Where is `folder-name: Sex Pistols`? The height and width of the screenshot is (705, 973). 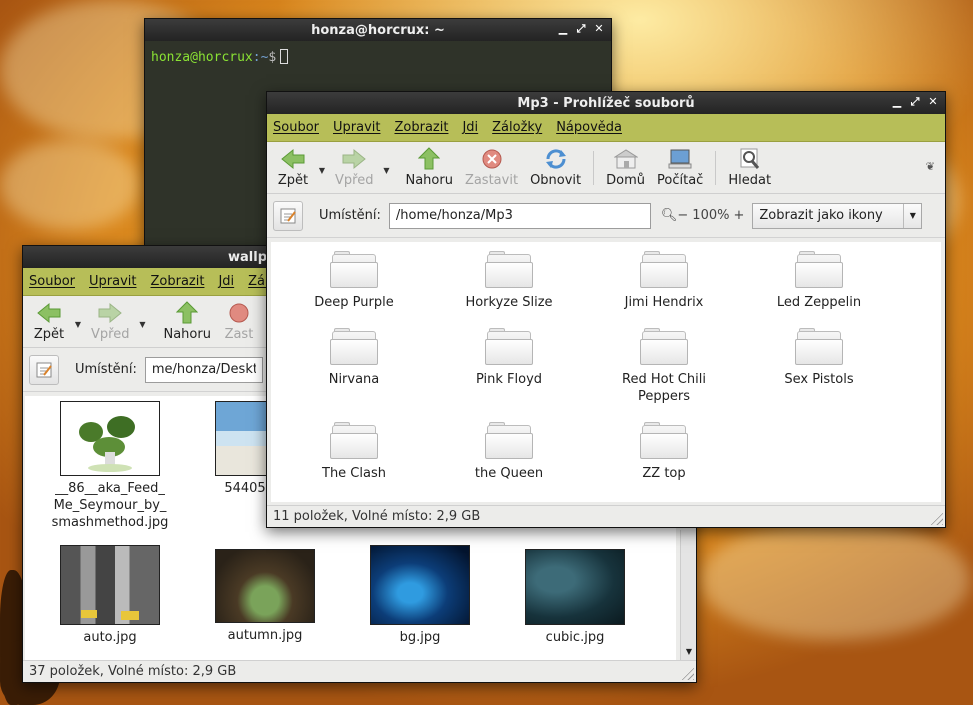
folder-name: Sex Pistols is located at coordinates (819, 379).